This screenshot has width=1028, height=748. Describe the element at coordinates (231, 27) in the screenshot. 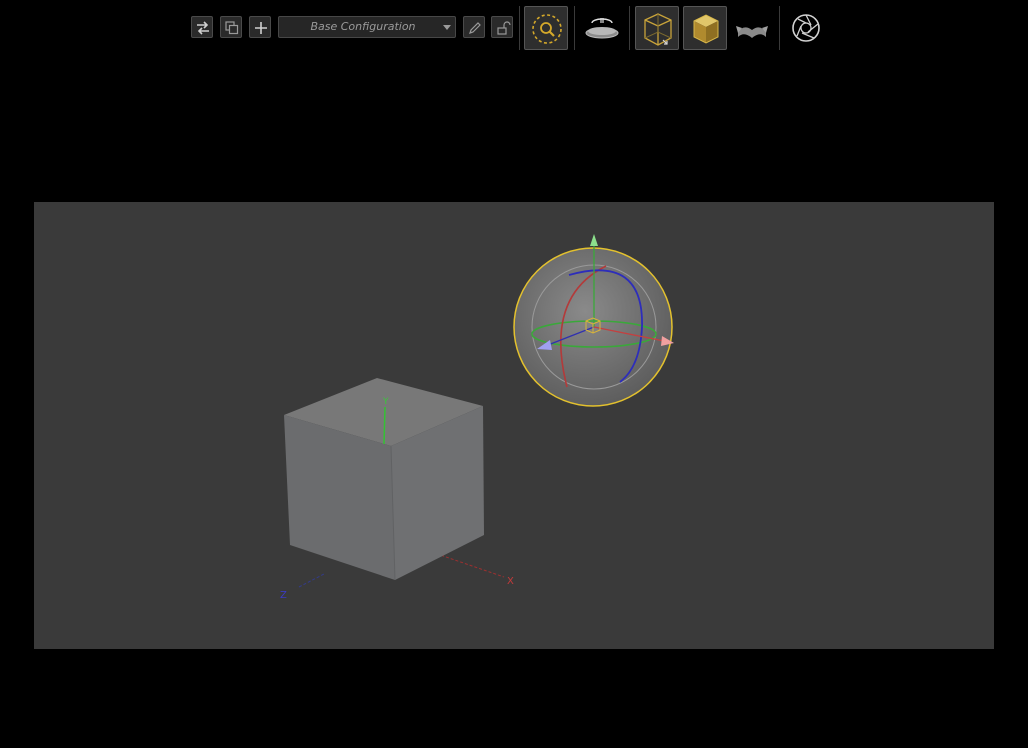

I see `duplicate-button` at that location.